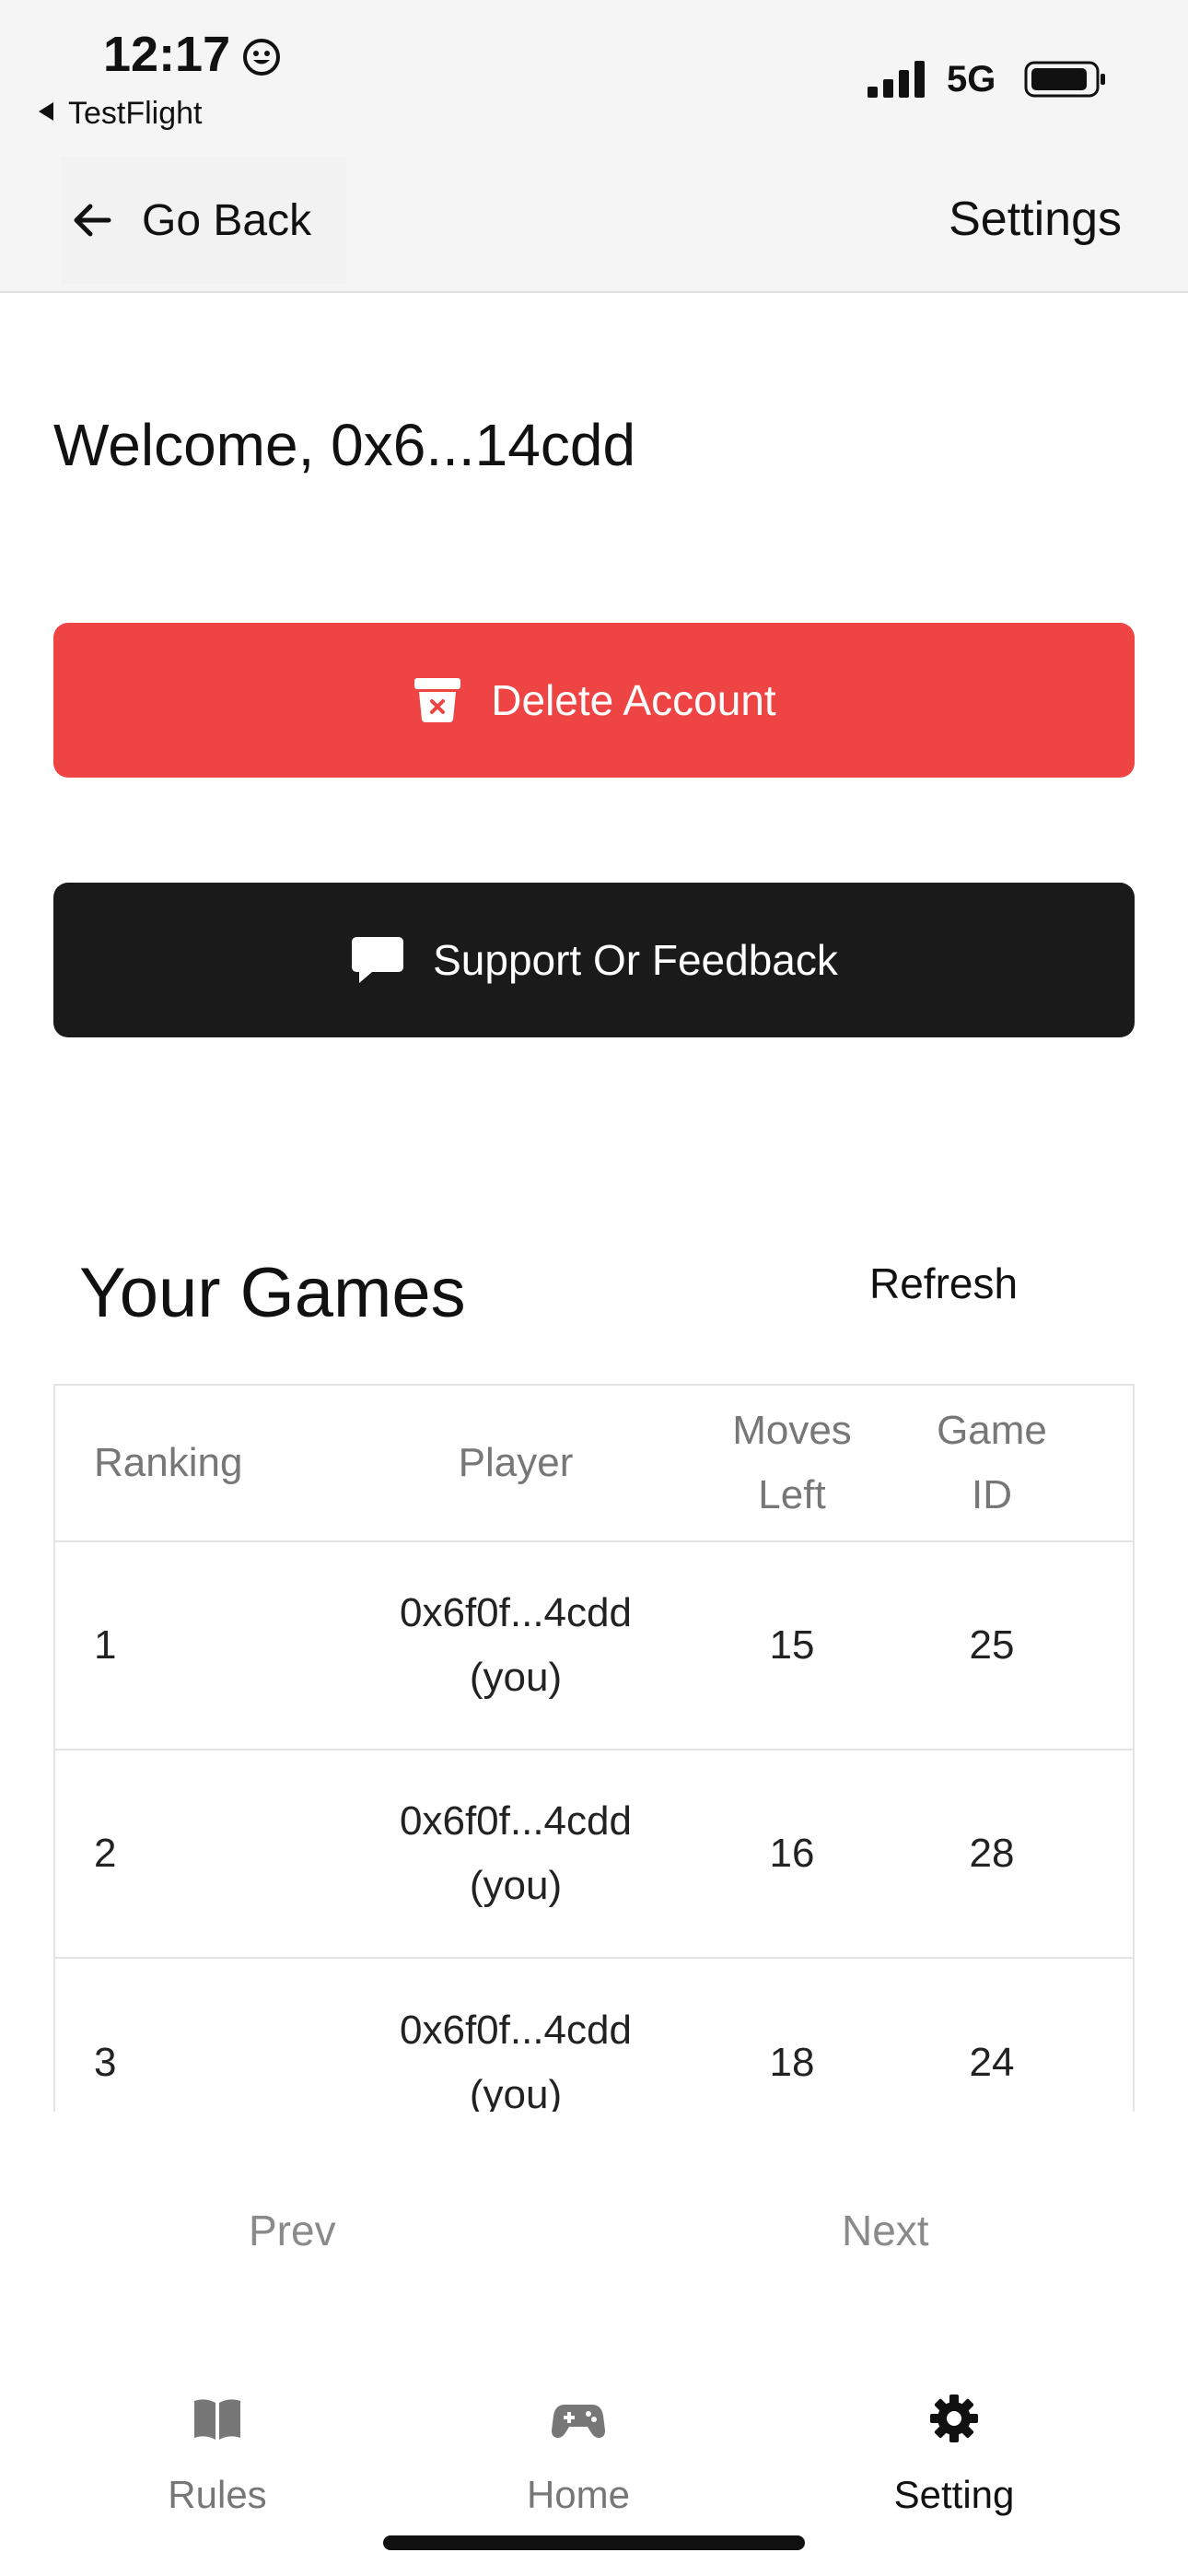  I want to click on back-app-label: TestFlight, so click(135, 113).